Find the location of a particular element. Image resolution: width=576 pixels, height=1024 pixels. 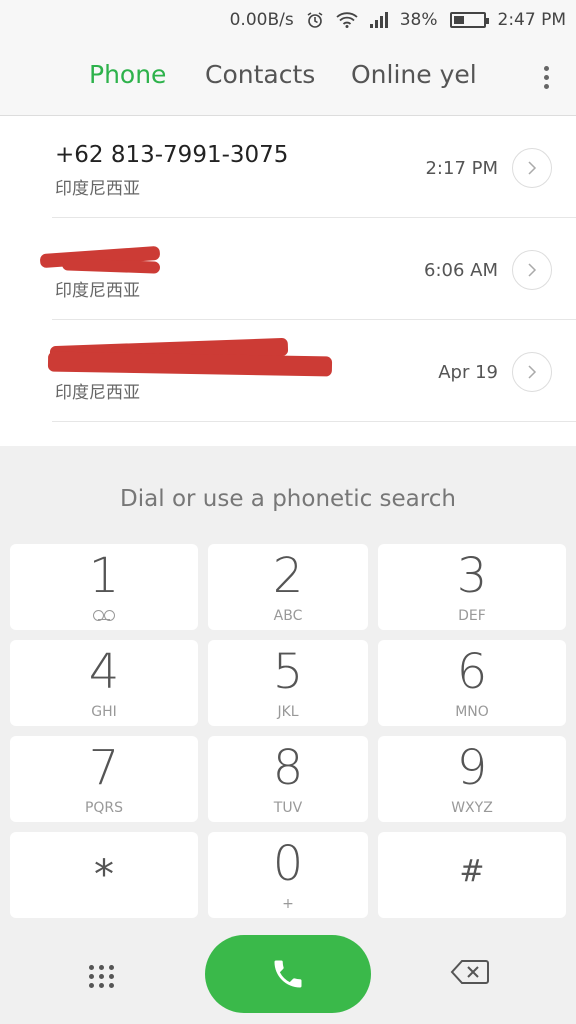

key-digit: # is located at coordinates (472, 871).